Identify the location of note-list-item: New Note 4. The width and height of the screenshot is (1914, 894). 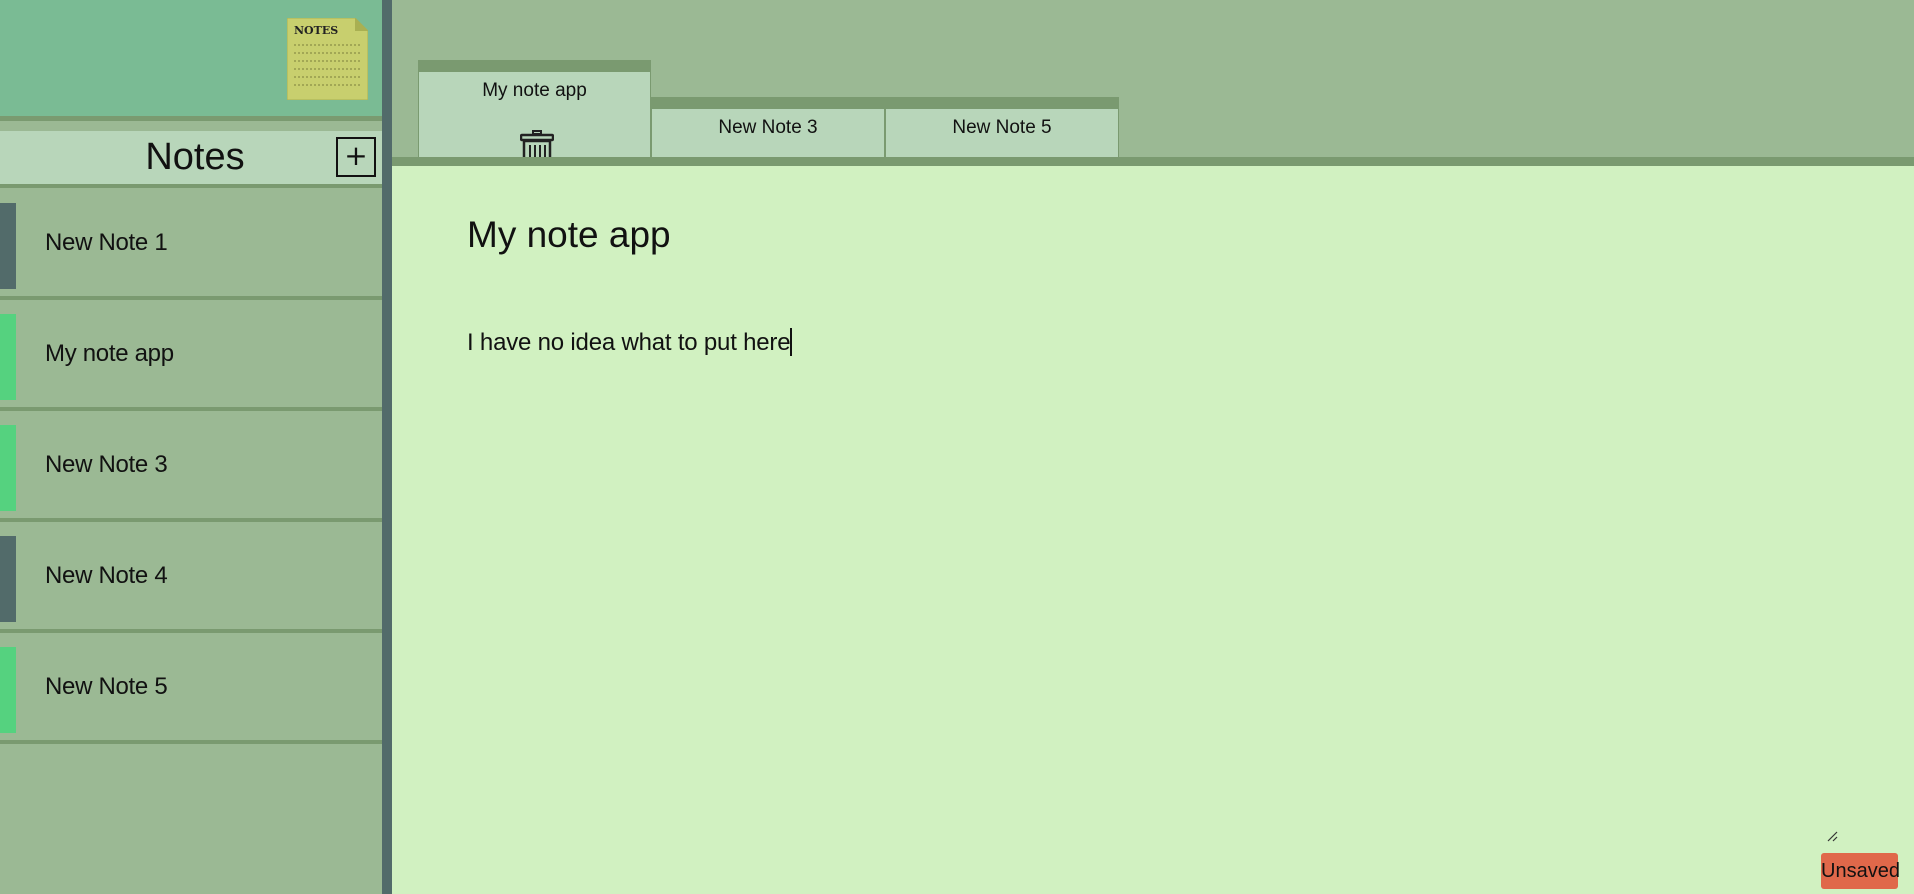
(191, 577).